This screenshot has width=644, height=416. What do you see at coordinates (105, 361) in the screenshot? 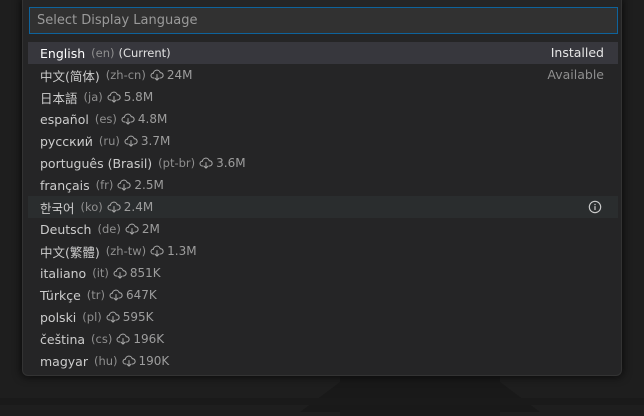
I see `language-code: (hu)` at bounding box center [105, 361].